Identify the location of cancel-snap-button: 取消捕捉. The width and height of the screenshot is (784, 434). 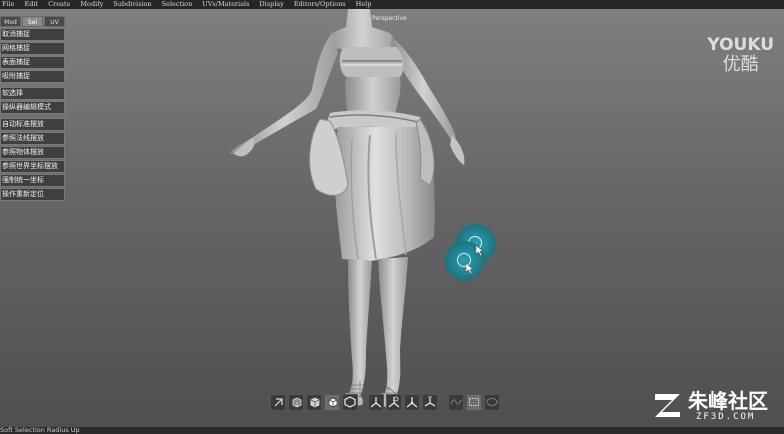
(32, 34).